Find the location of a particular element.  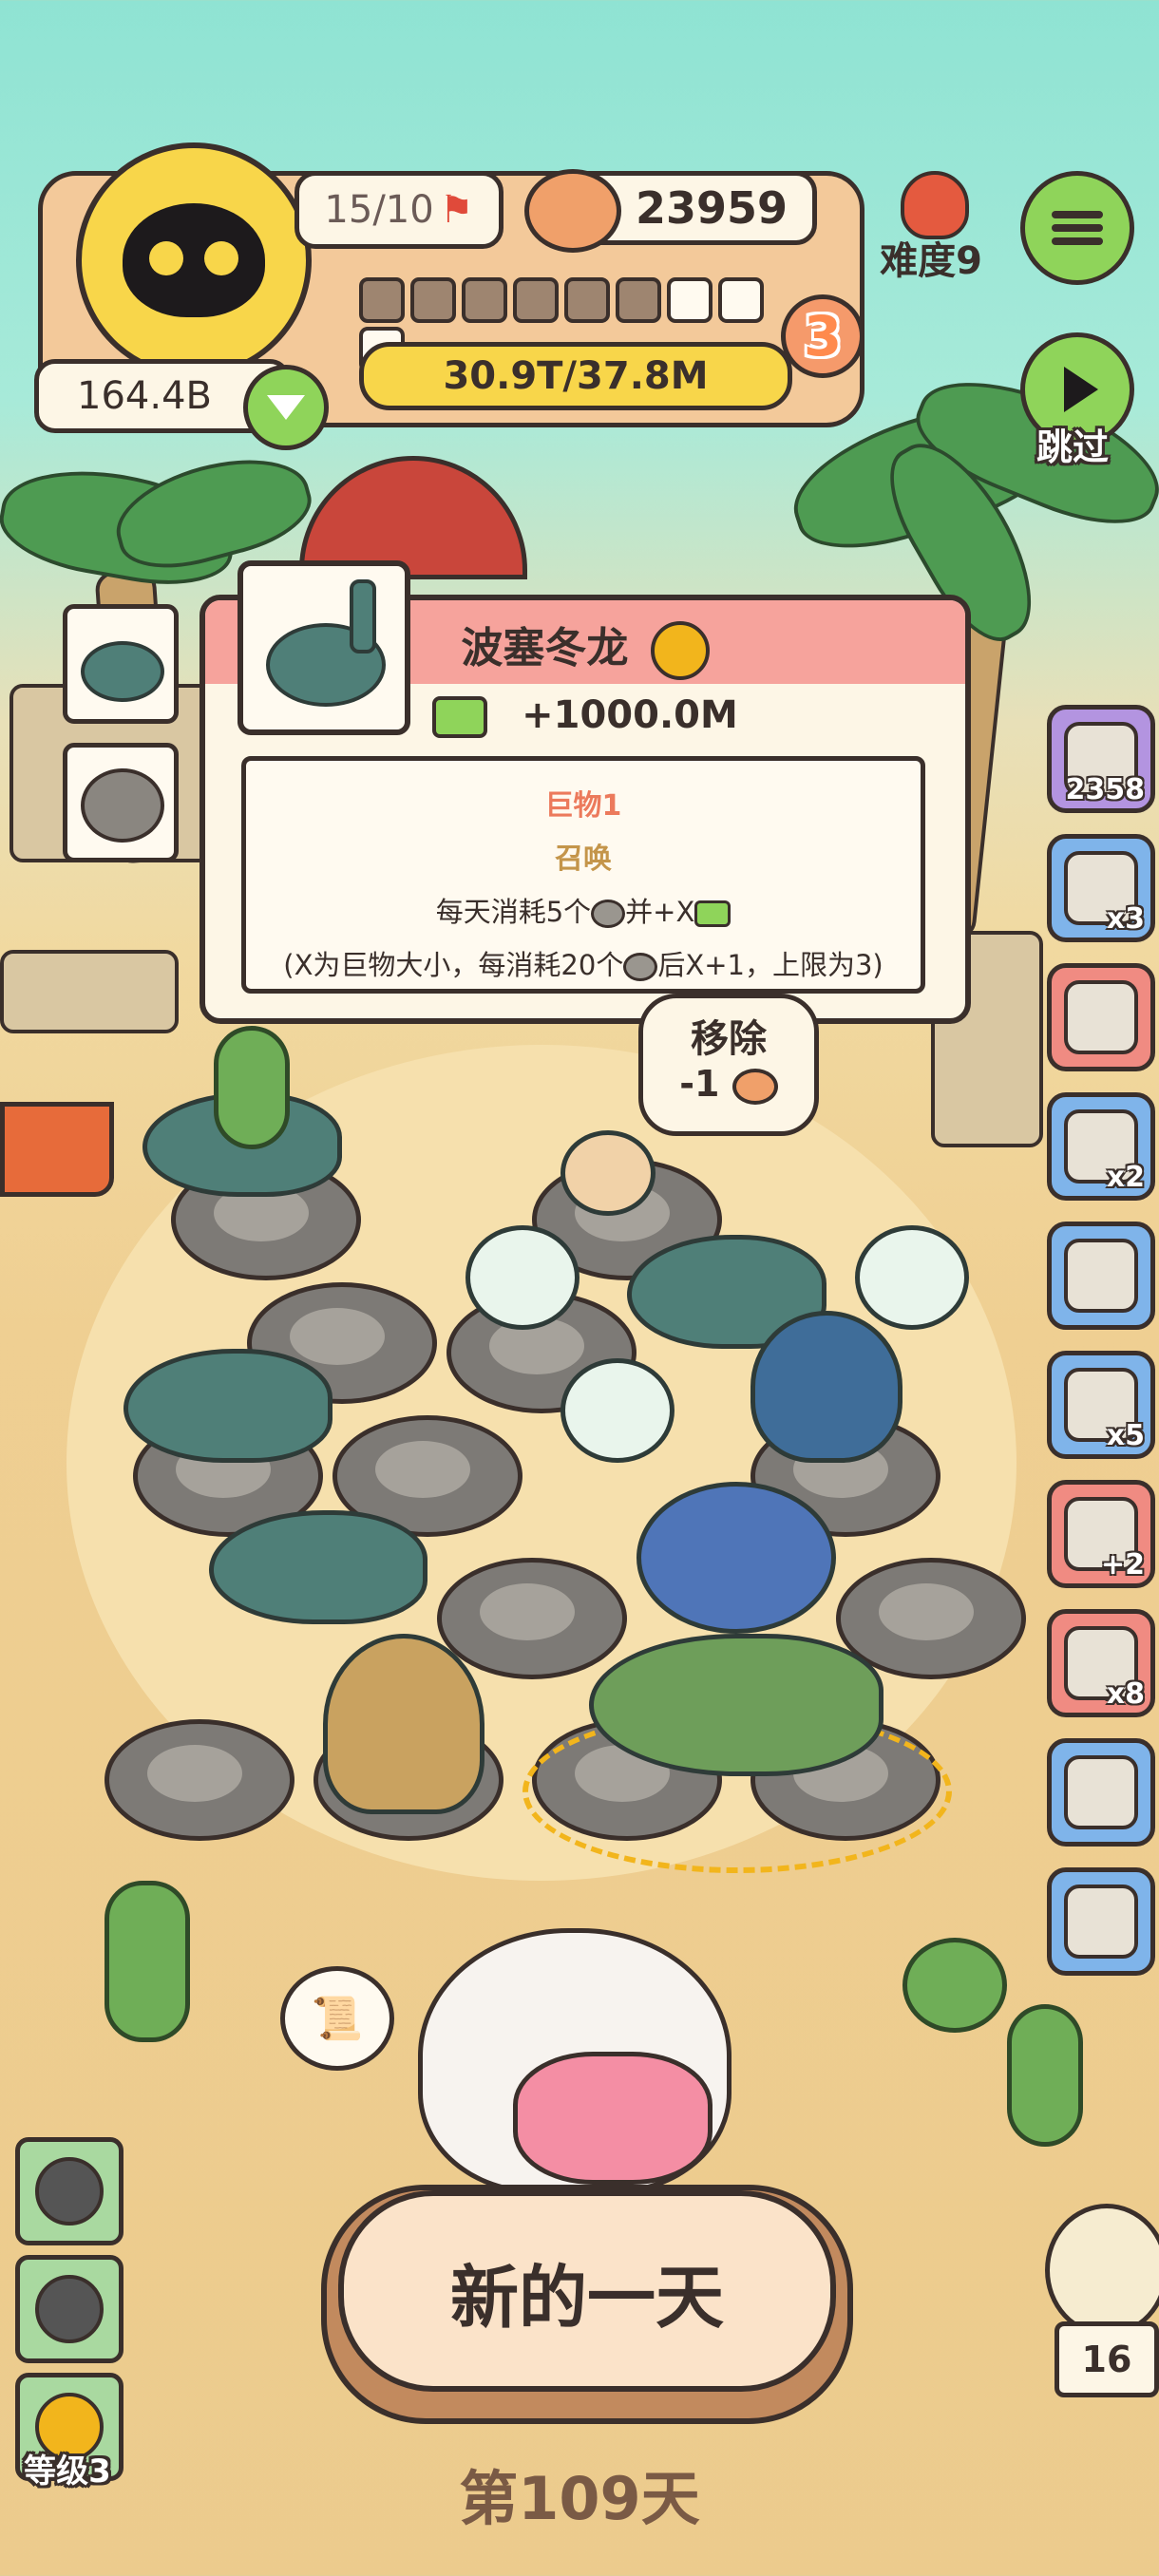

flag-count: 15/10 is located at coordinates (379, 210).